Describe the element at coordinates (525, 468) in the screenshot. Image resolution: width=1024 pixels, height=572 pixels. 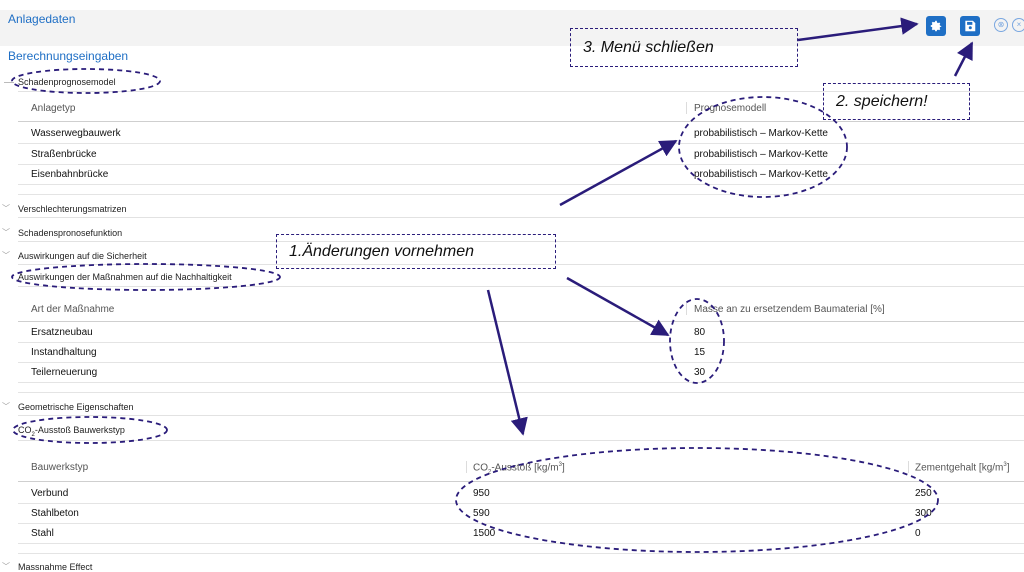
I see `co2-header-mid: -Ausstoß [kg/m` at that location.